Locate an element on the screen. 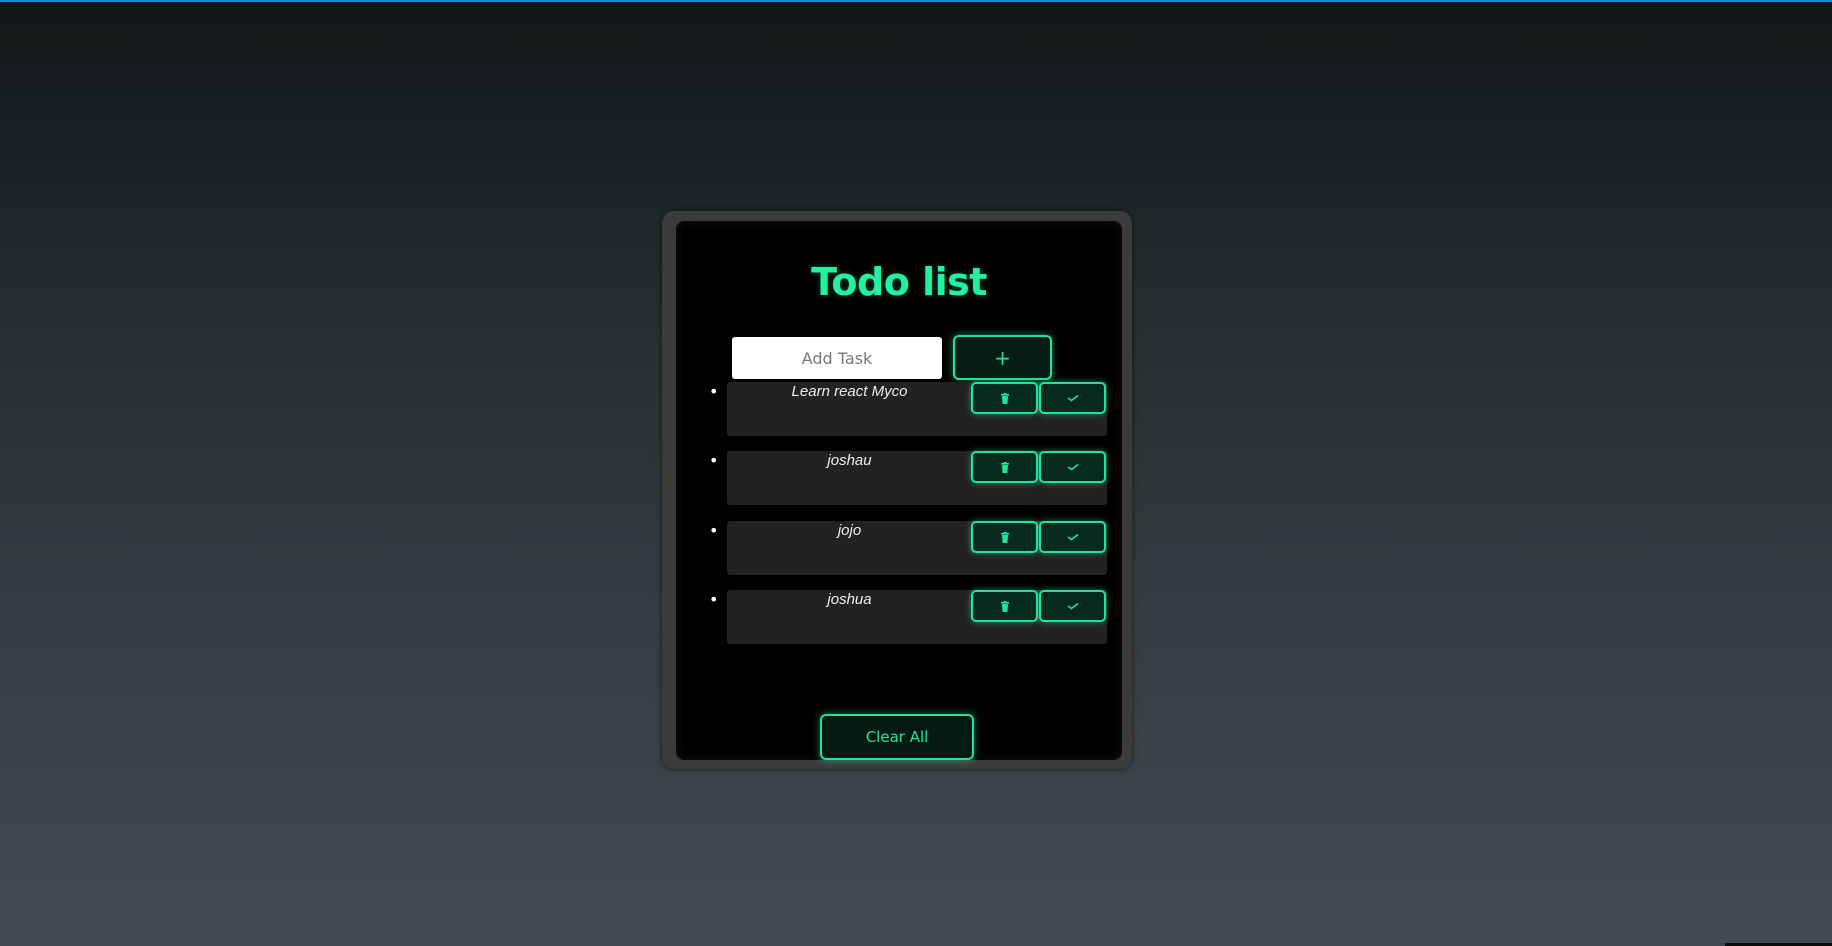 The height and width of the screenshot is (946, 1832). task-item: • joshua is located at coordinates (908, 617).